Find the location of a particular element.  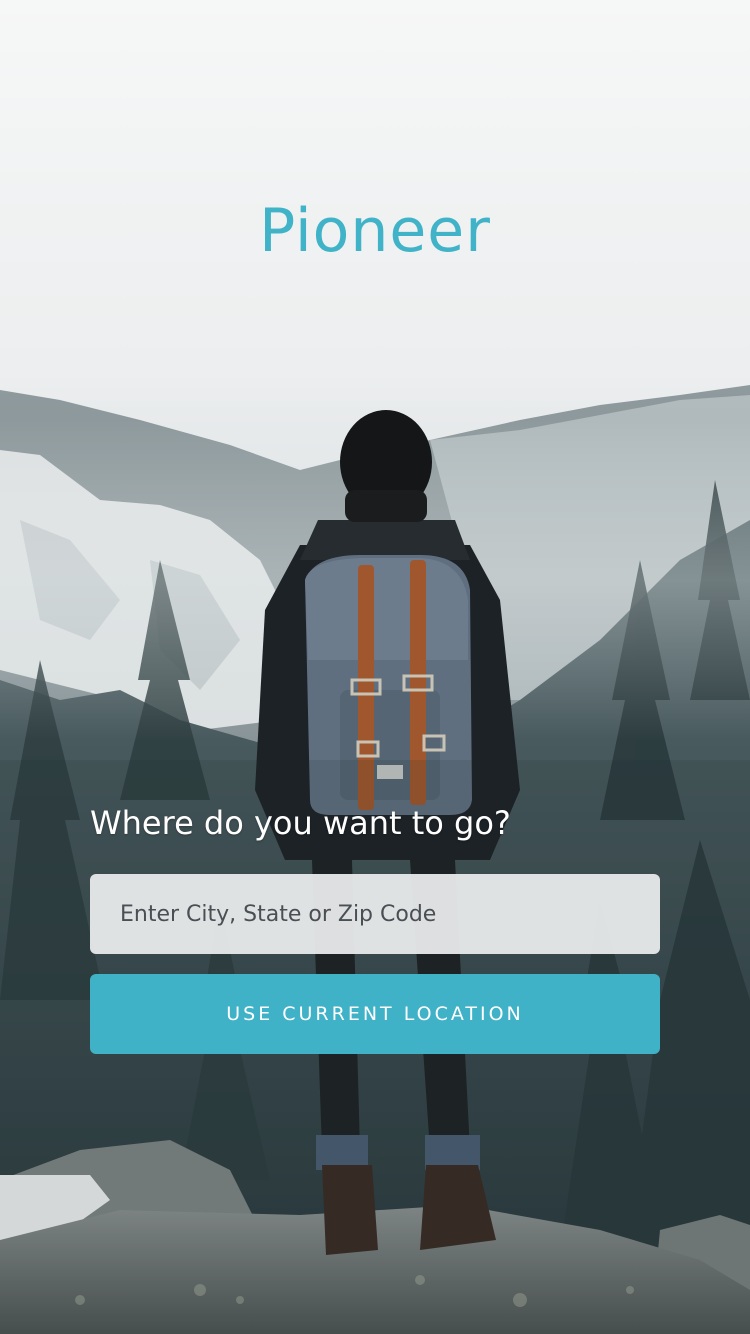

use-current-location-button: USE CURRENT LOCATION is located at coordinates (375, 1014).